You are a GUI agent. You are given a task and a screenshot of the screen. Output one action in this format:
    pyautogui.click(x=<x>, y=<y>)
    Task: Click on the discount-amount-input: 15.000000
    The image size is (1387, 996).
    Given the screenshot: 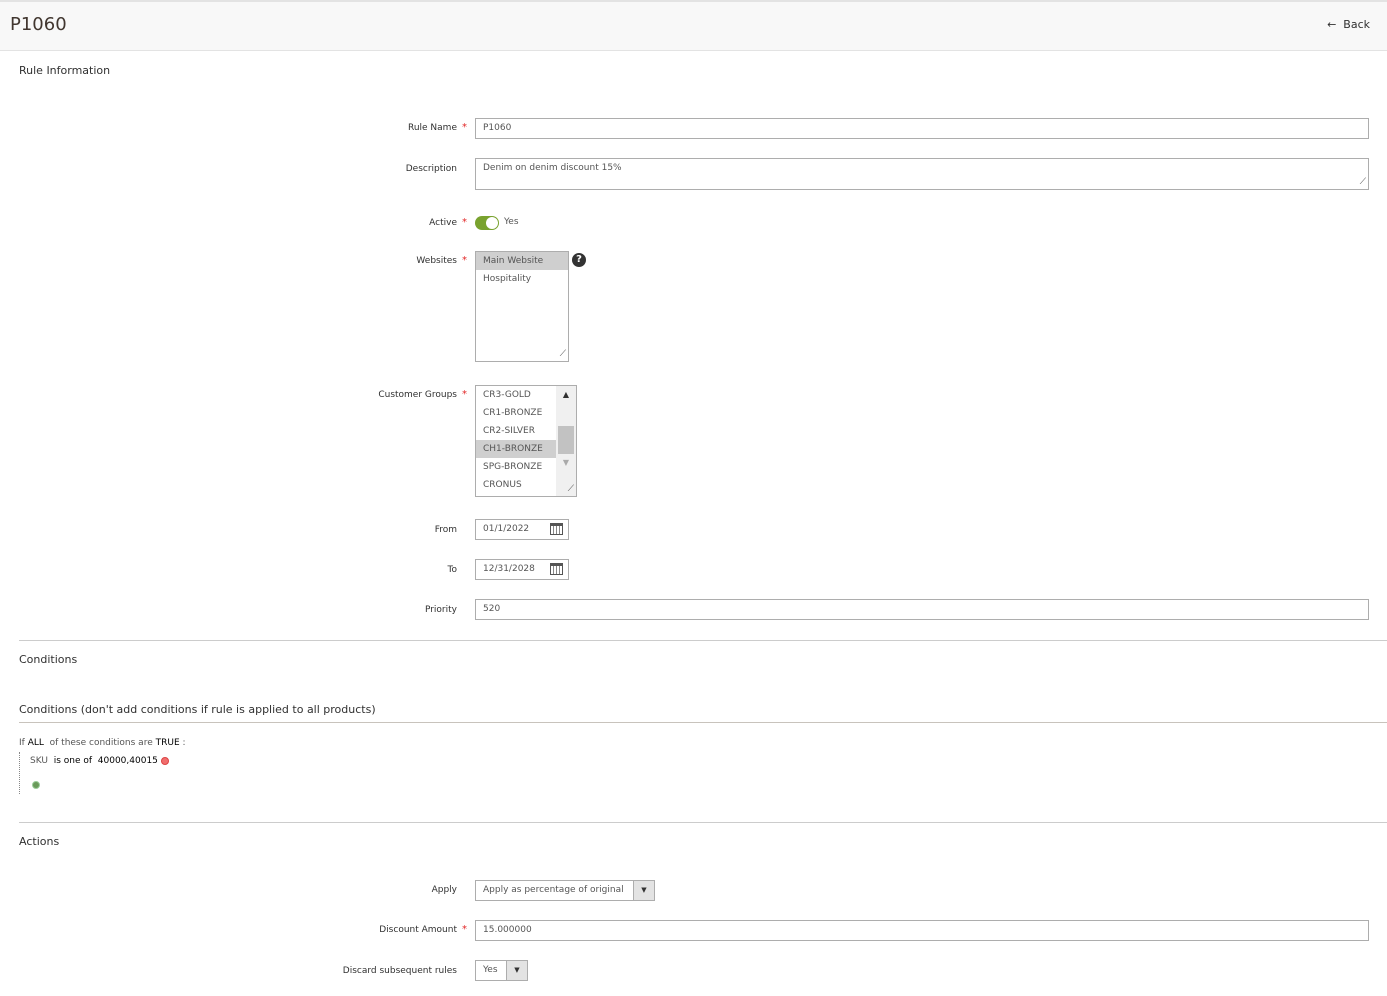 What is the action you would take?
    pyautogui.click(x=922, y=930)
    